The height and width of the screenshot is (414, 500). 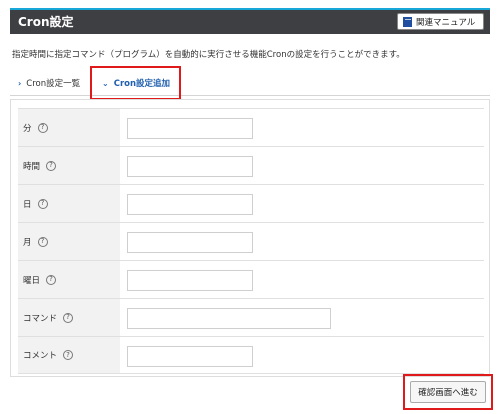 What do you see at coordinates (69, 241) in the screenshot?
I see `row-label-cell: 月 ?` at bounding box center [69, 241].